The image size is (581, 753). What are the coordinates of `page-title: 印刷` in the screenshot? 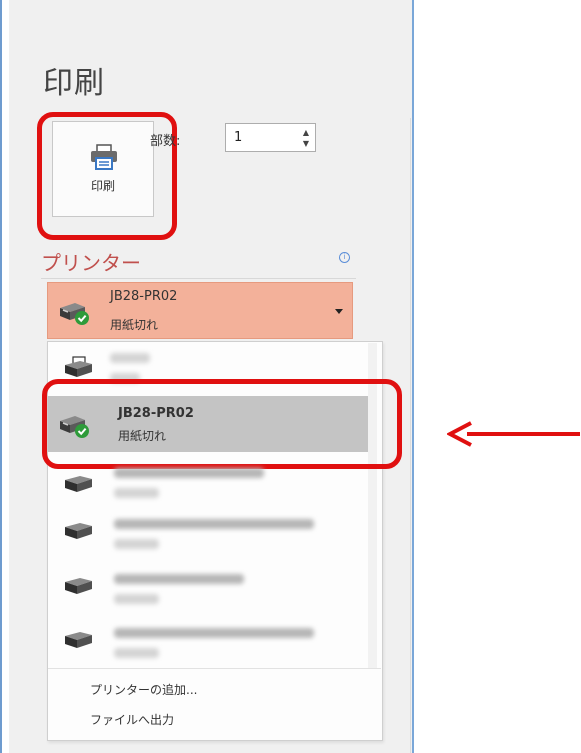 It's located at (74, 83).